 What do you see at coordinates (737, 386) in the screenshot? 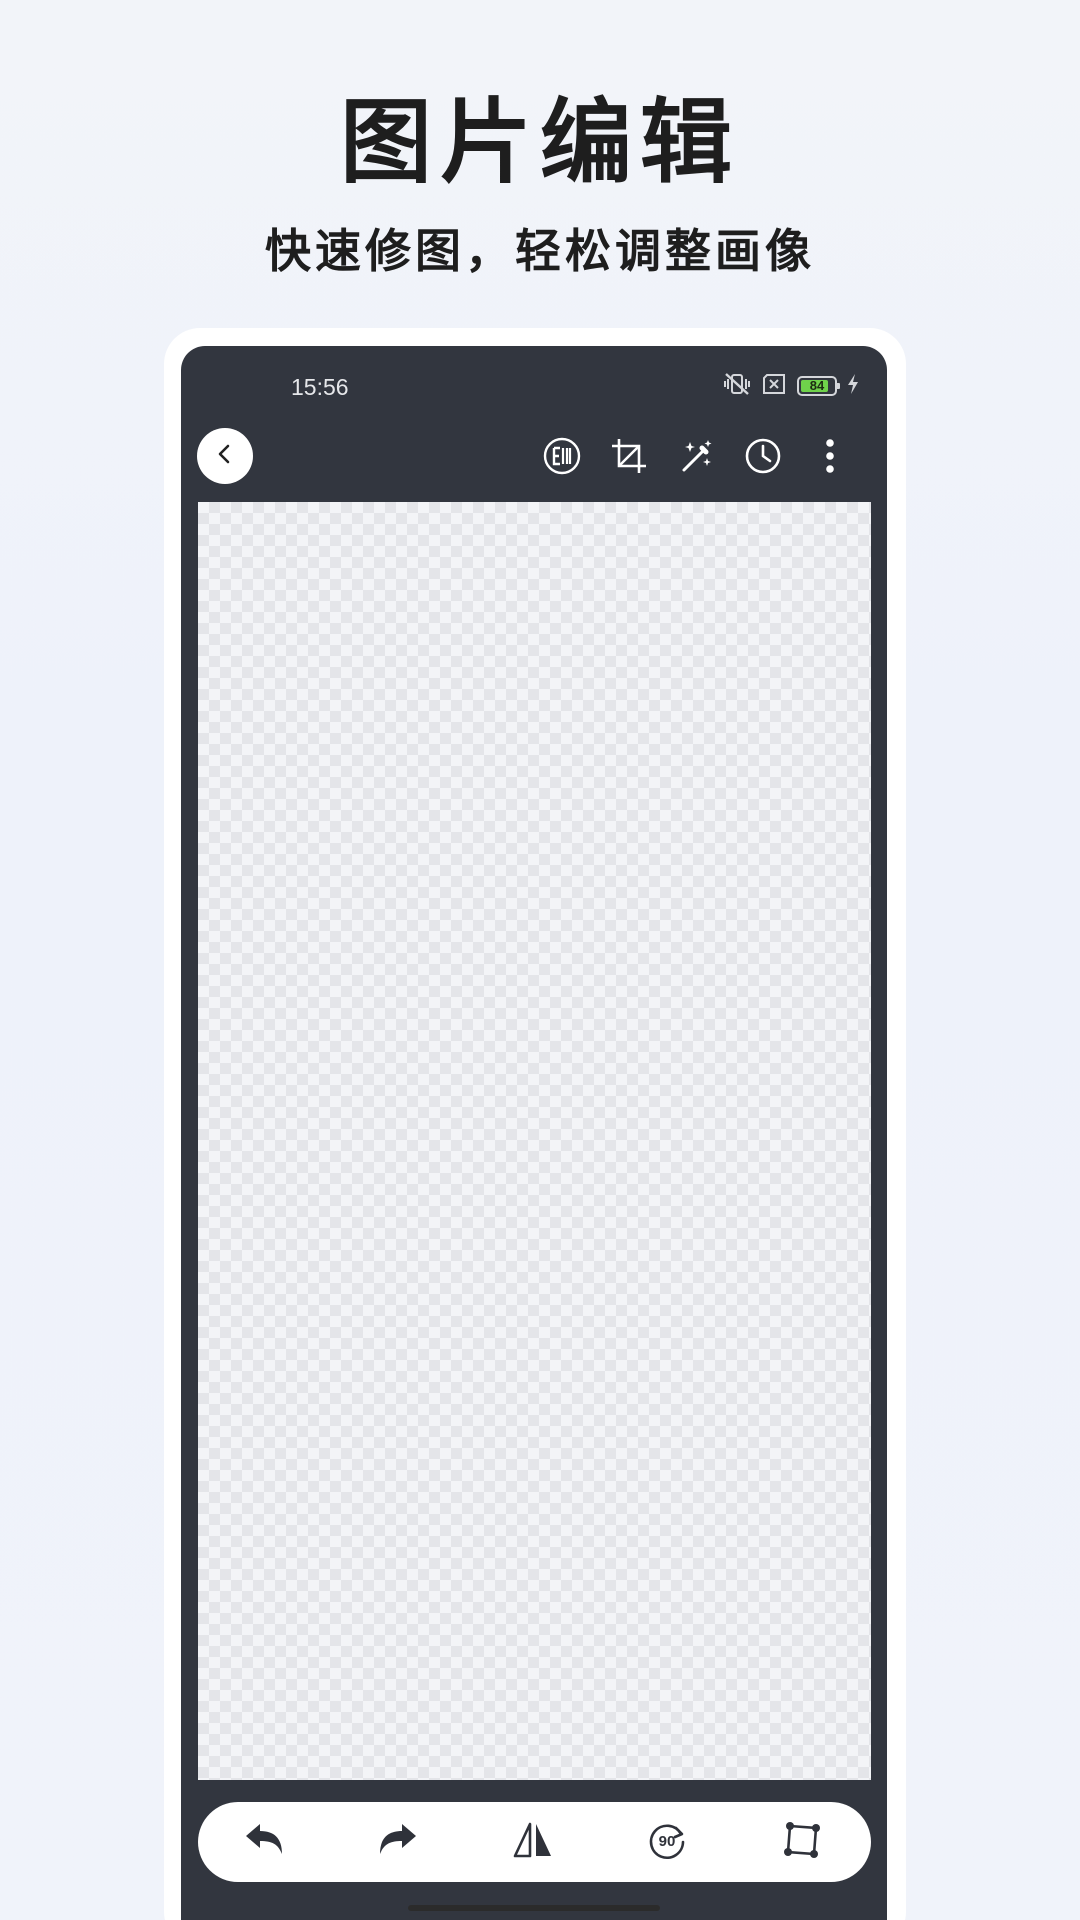
I see `vibrate-muted-icon` at bounding box center [737, 386].